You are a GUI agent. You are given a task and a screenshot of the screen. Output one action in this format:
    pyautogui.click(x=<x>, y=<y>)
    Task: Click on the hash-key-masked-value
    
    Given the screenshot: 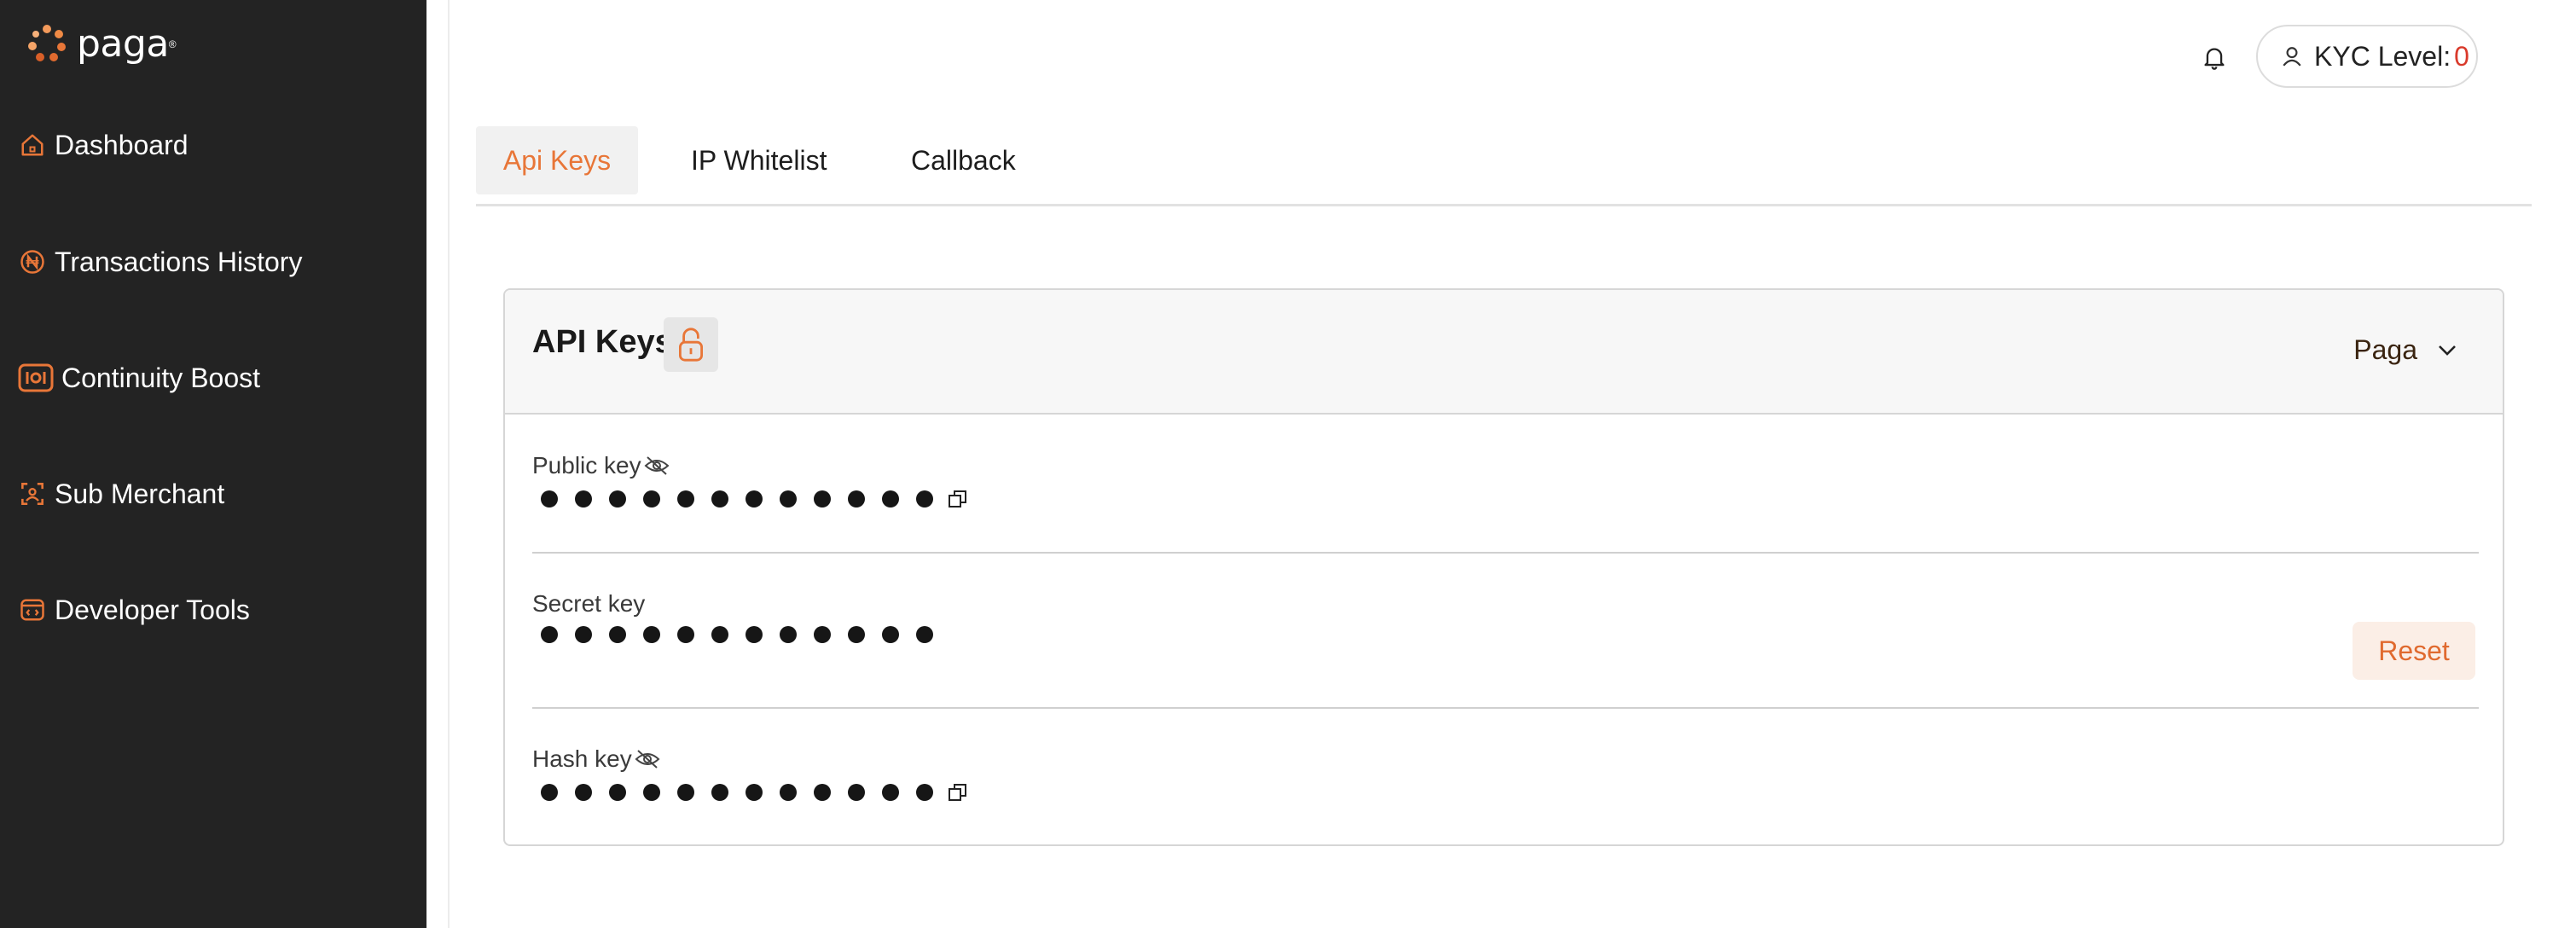 What is the action you would take?
    pyautogui.click(x=750, y=792)
    